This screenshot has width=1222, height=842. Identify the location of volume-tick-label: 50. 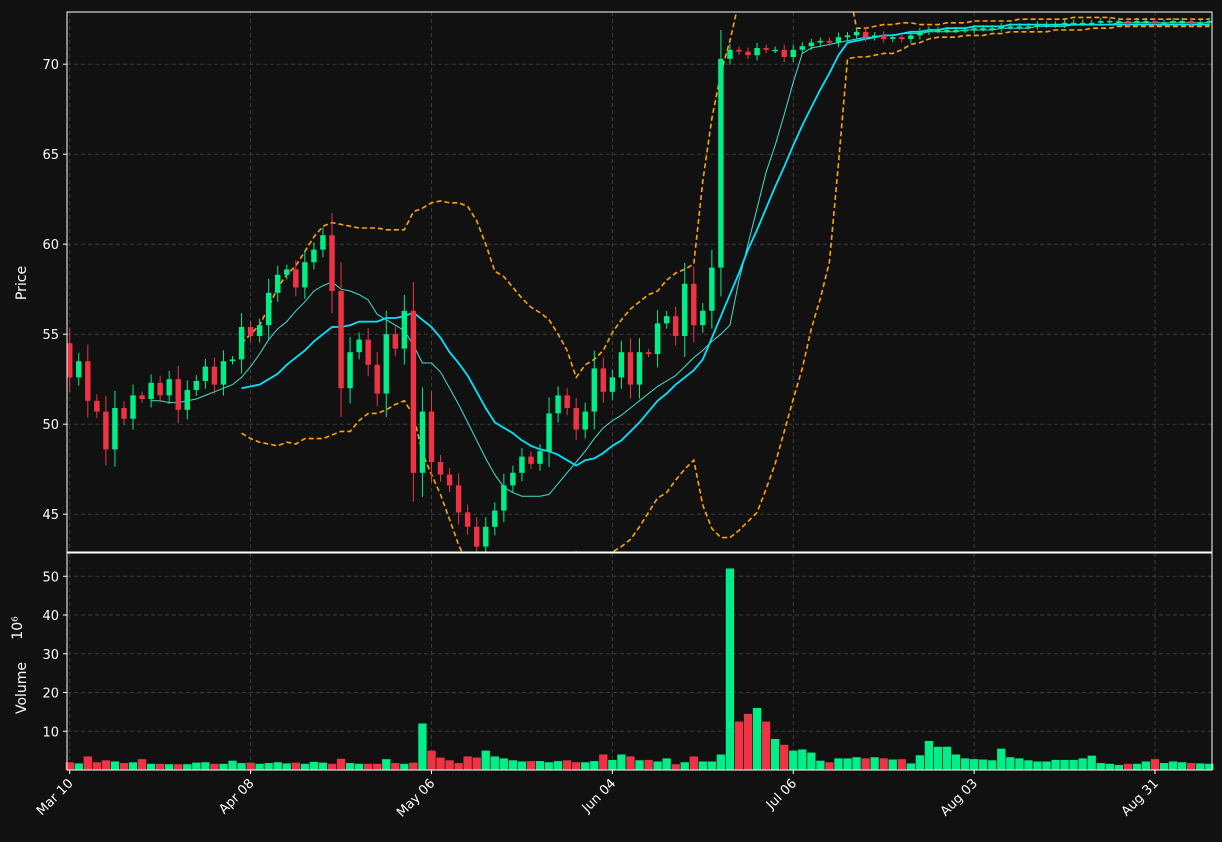
(50, 577).